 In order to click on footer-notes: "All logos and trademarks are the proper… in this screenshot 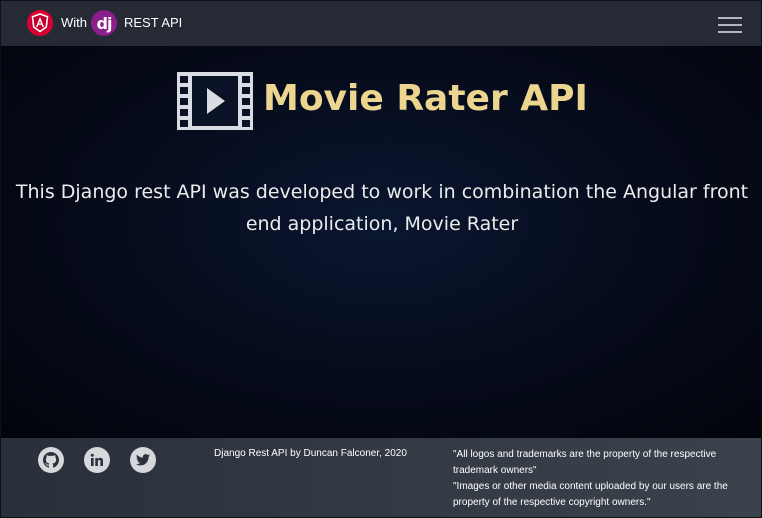, I will do `click(603, 479)`.